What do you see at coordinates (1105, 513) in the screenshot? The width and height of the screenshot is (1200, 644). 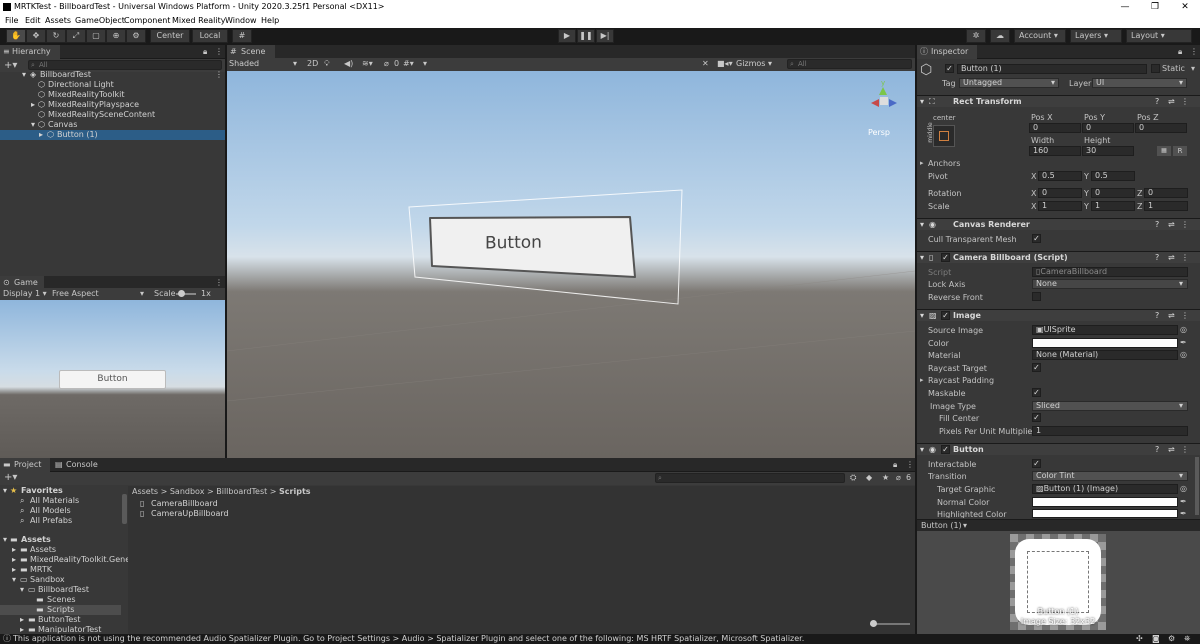 I see `highlighted-color-swatch` at bounding box center [1105, 513].